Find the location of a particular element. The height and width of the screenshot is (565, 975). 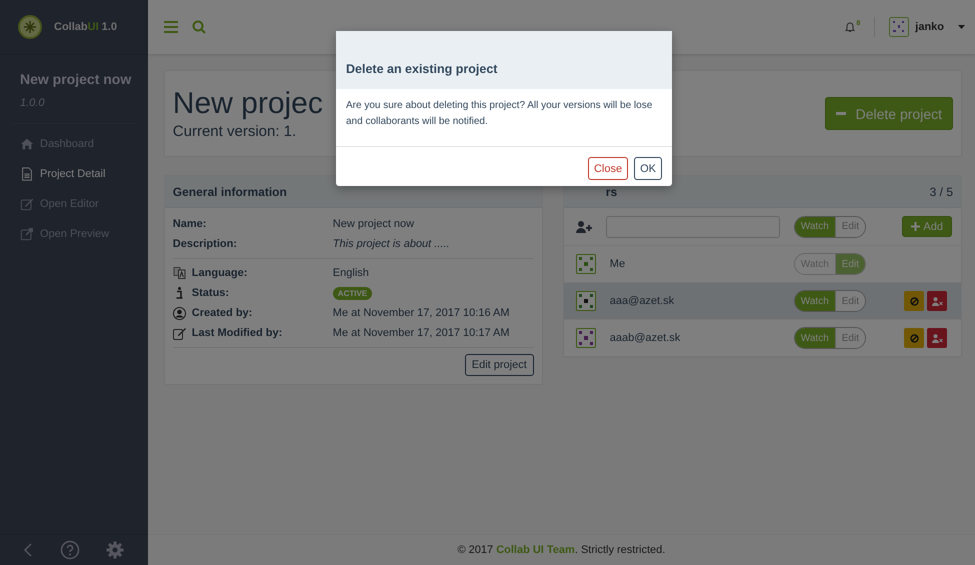

panel-title: rs is located at coordinates (611, 191).